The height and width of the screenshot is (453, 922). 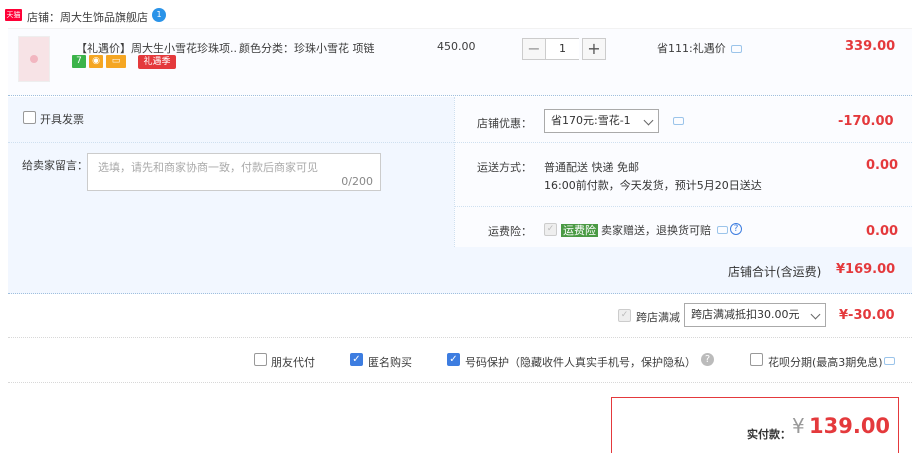 What do you see at coordinates (889, 361) in the screenshot?
I see `huabei-info-icon` at bounding box center [889, 361].